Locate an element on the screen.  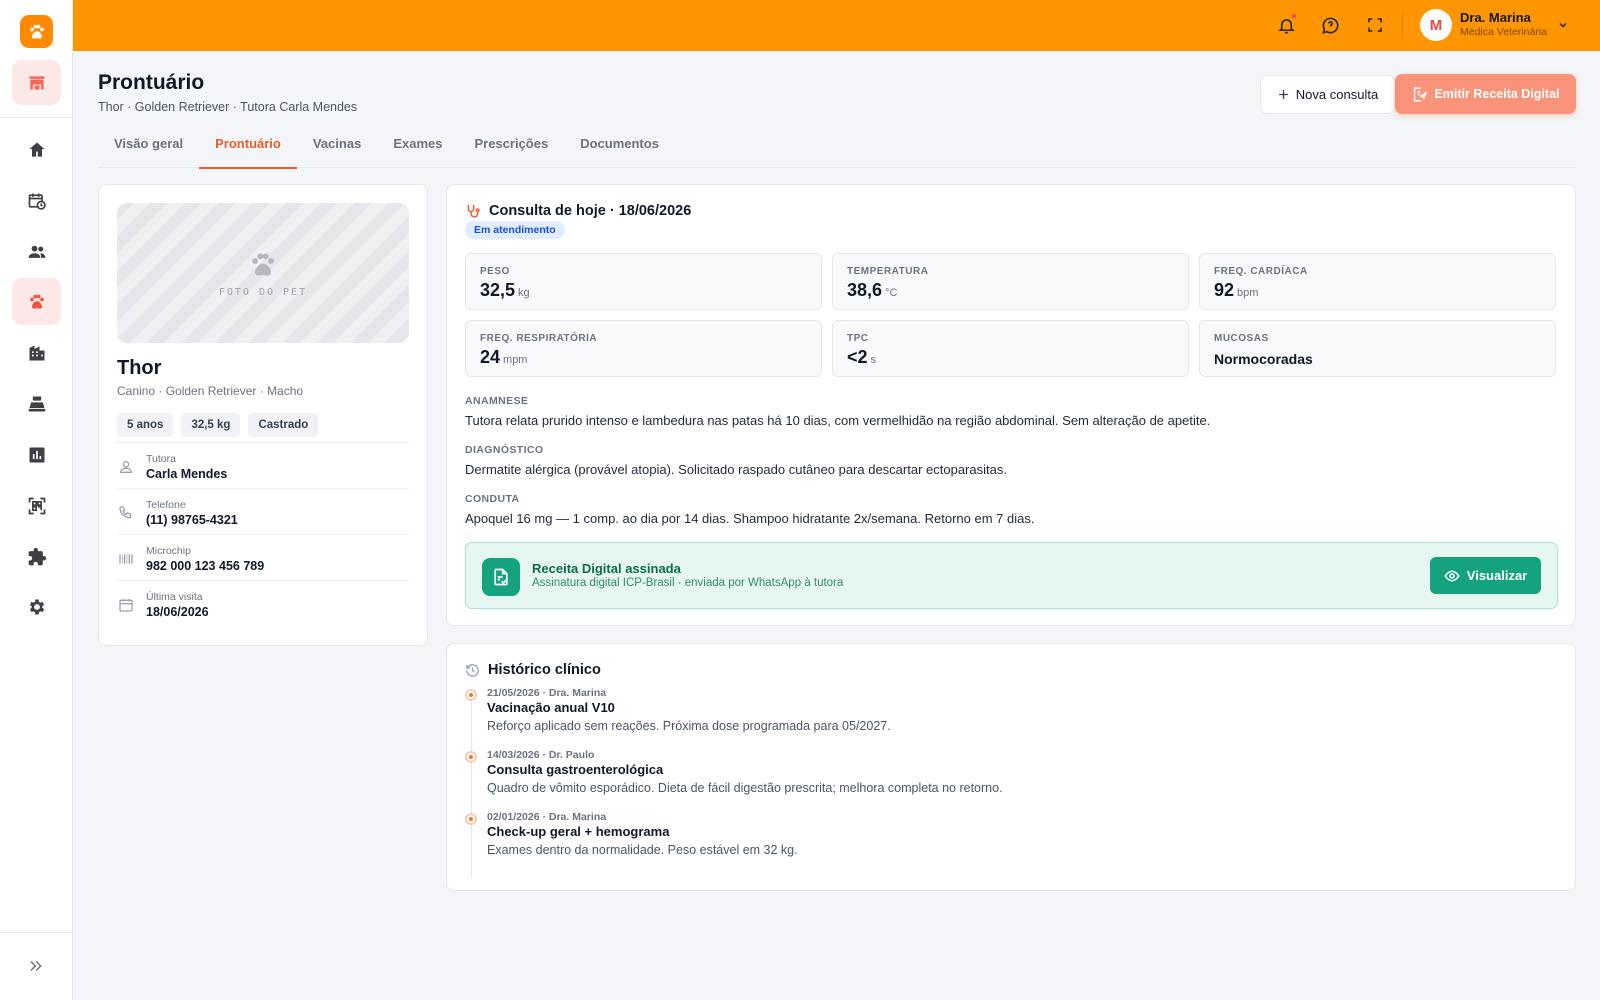
prescription-share-icon is located at coordinates (1421, 94).